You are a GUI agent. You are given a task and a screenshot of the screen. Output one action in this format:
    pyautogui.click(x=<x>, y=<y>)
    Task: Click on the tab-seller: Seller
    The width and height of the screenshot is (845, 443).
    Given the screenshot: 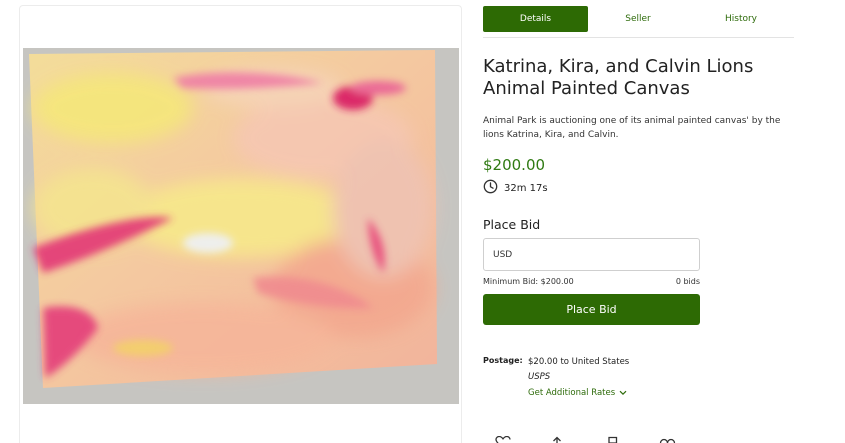 What is the action you would take?
    pyautogui.click(x=638, y=19)
    